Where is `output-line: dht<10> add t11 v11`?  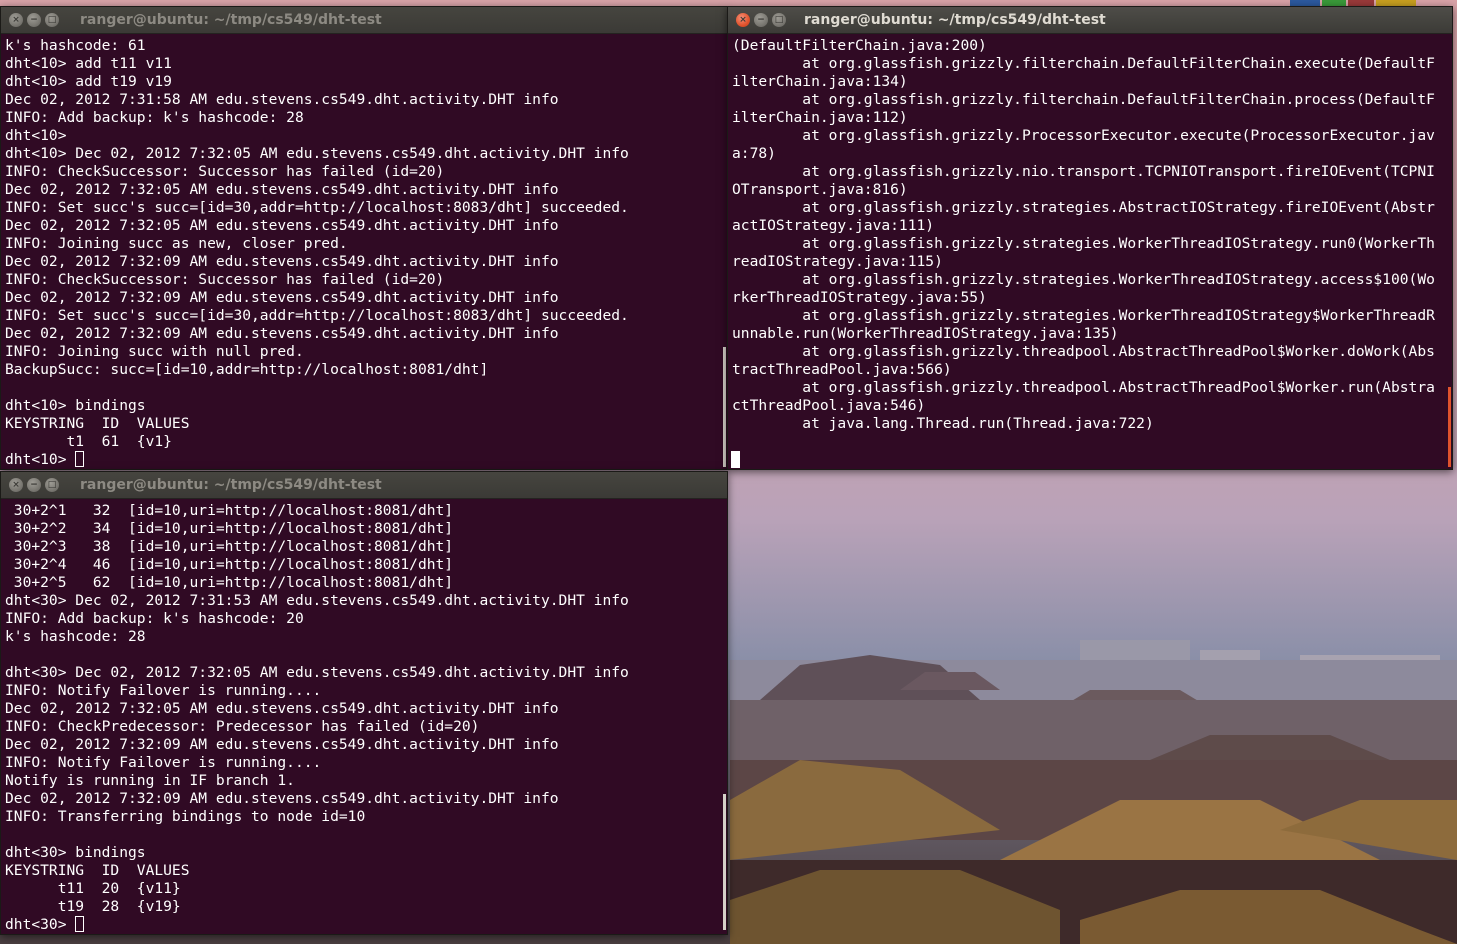 output-line: dht<10> add t11 v11 is located at coordinates (88, 63).